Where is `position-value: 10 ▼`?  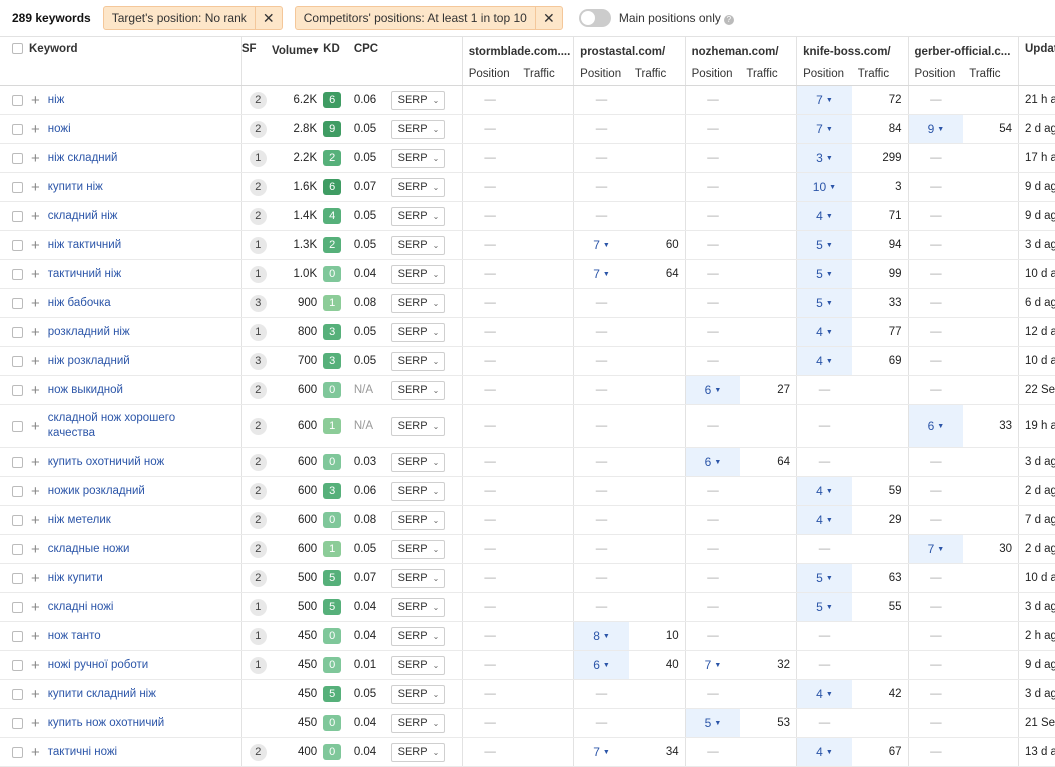
position-value: 10 ▼ is located at coordinates (824, 187).